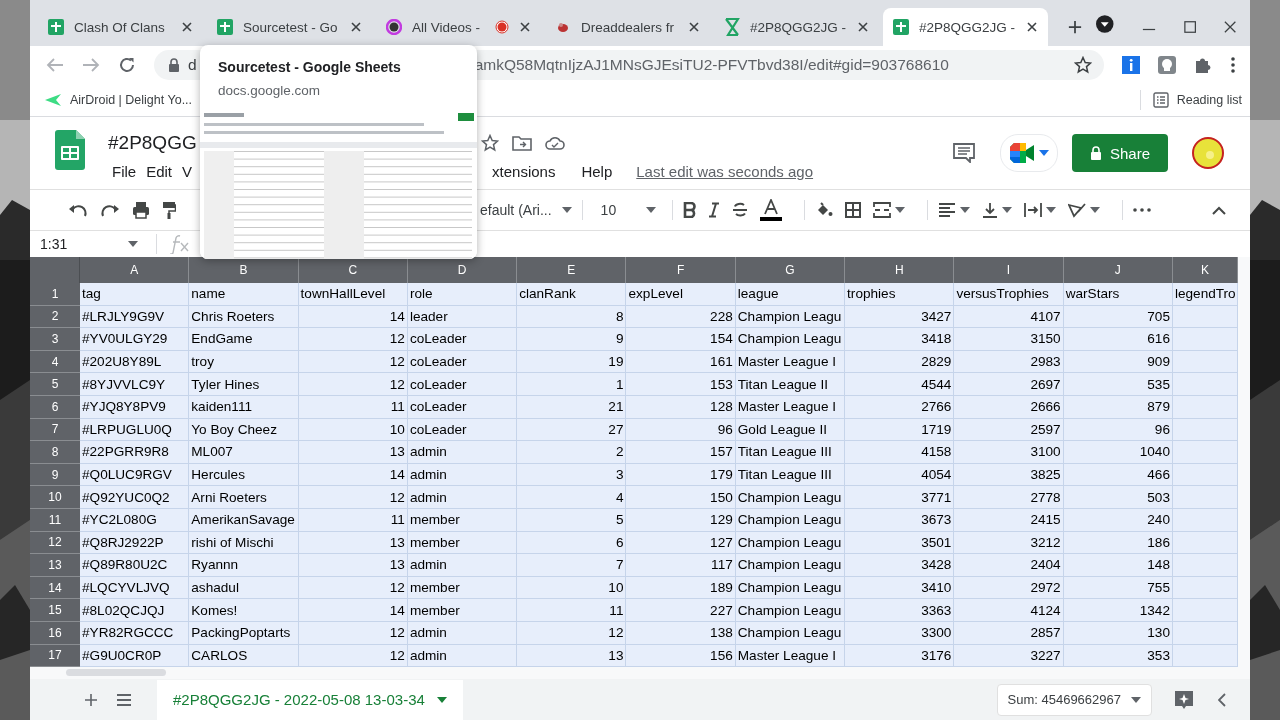 The width and height of the screenshot is (1280, 720). I want to click on column-header: I, so click(1009, 270).